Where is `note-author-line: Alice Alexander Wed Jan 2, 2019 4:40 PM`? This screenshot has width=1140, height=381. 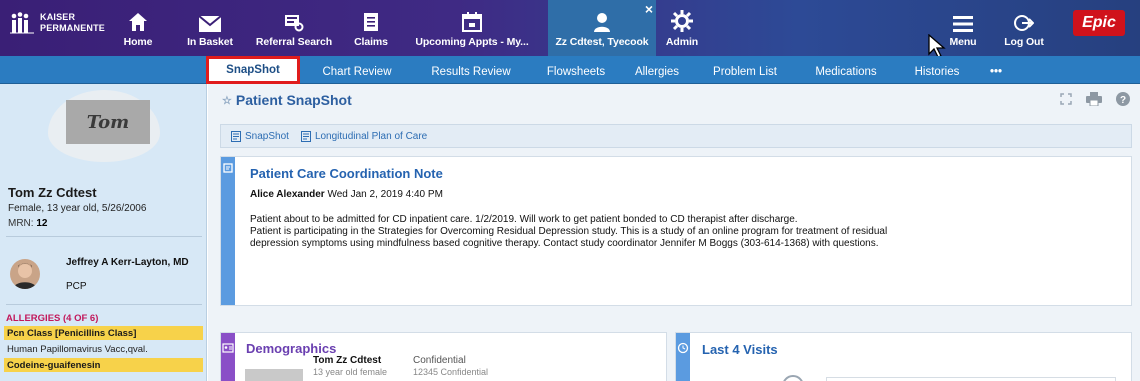 note-author-line: Alice Alexander Wed Jan 2, 2019 4:40 PM is located at coordinates (346, 194).